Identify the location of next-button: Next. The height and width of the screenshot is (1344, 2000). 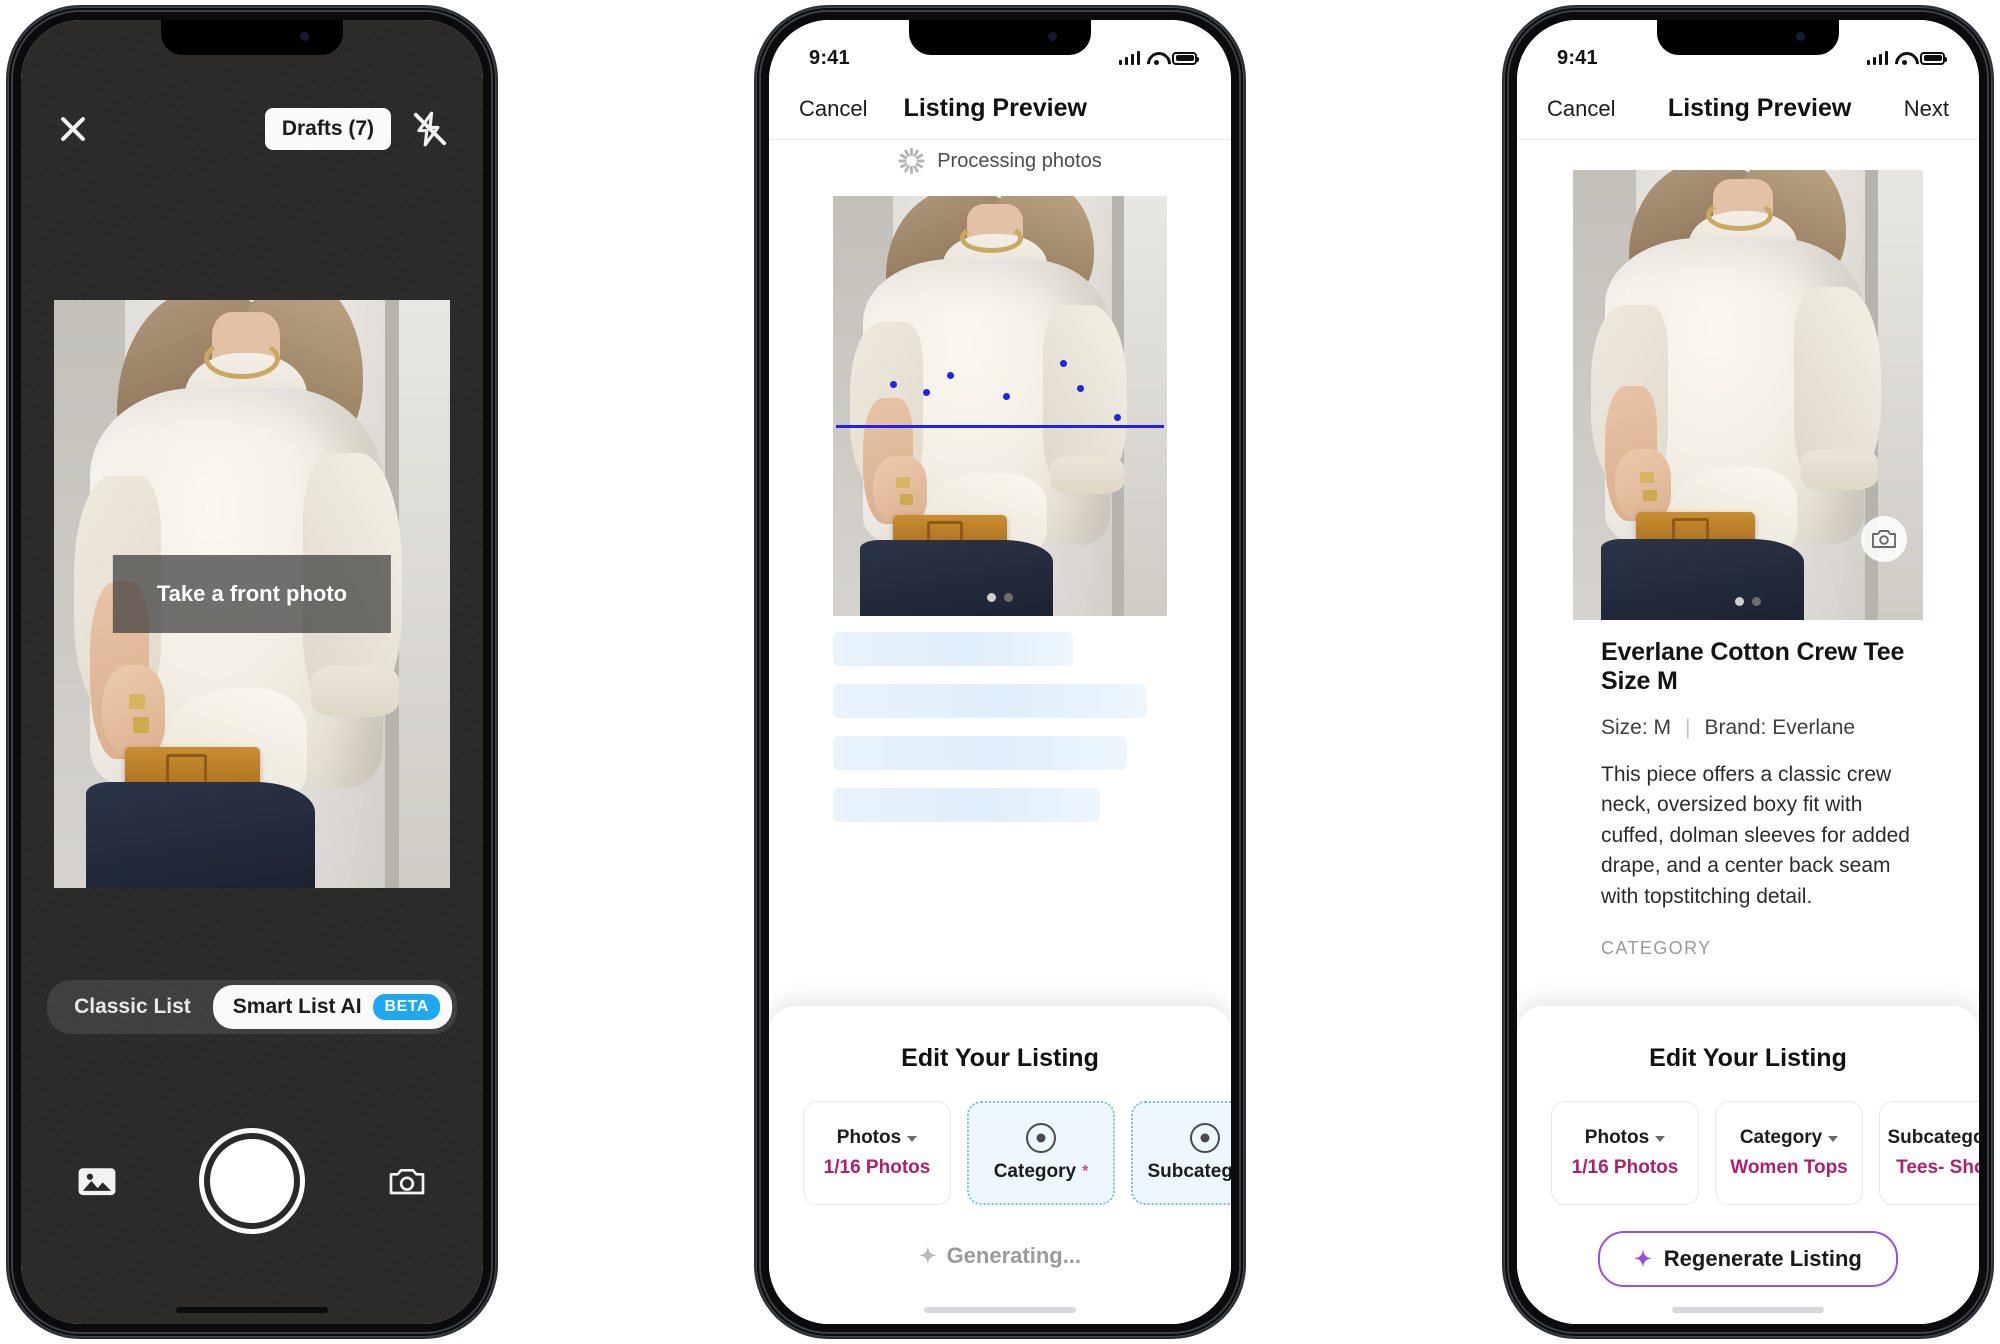
(1926, 109).